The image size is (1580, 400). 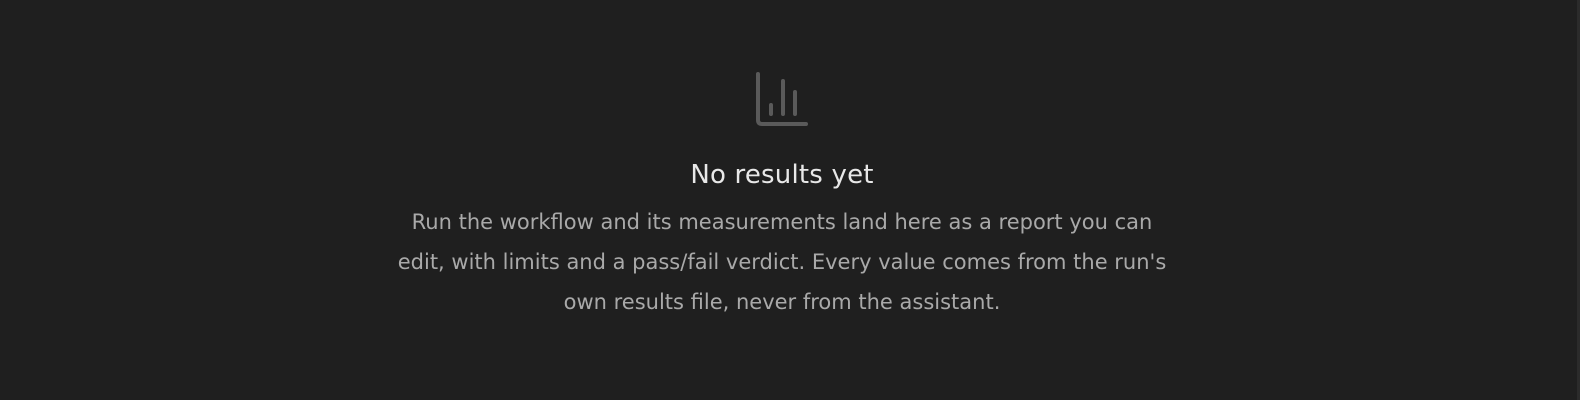 I want to click on bar-chart-icon, so click(x=782, y=100).